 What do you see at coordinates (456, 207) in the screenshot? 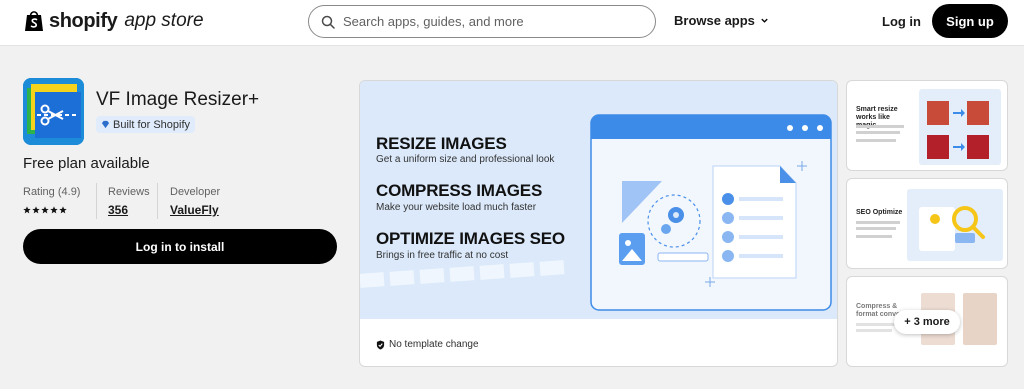
I see `feature-sub-compress: Make your website load much faster` at bounding box center [456, 207].